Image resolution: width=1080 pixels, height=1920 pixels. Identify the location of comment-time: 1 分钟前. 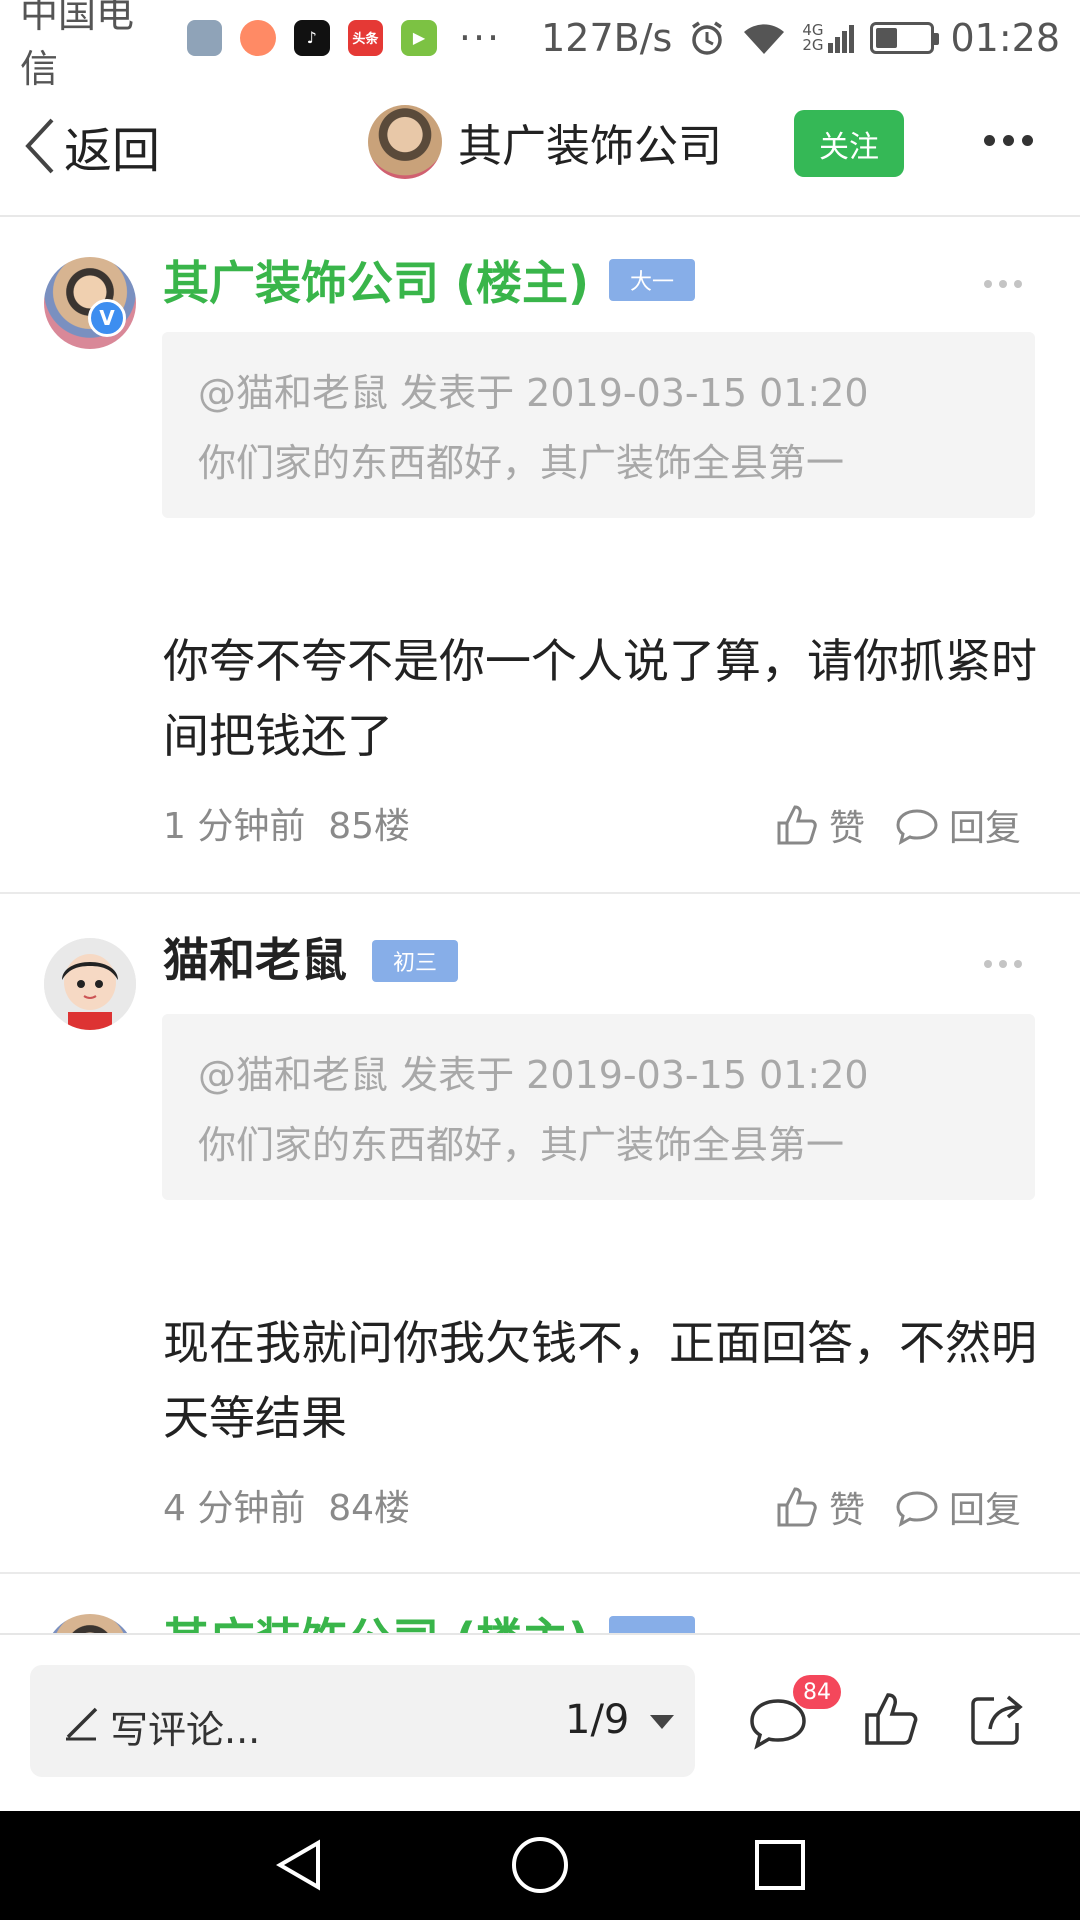
(234, 826).